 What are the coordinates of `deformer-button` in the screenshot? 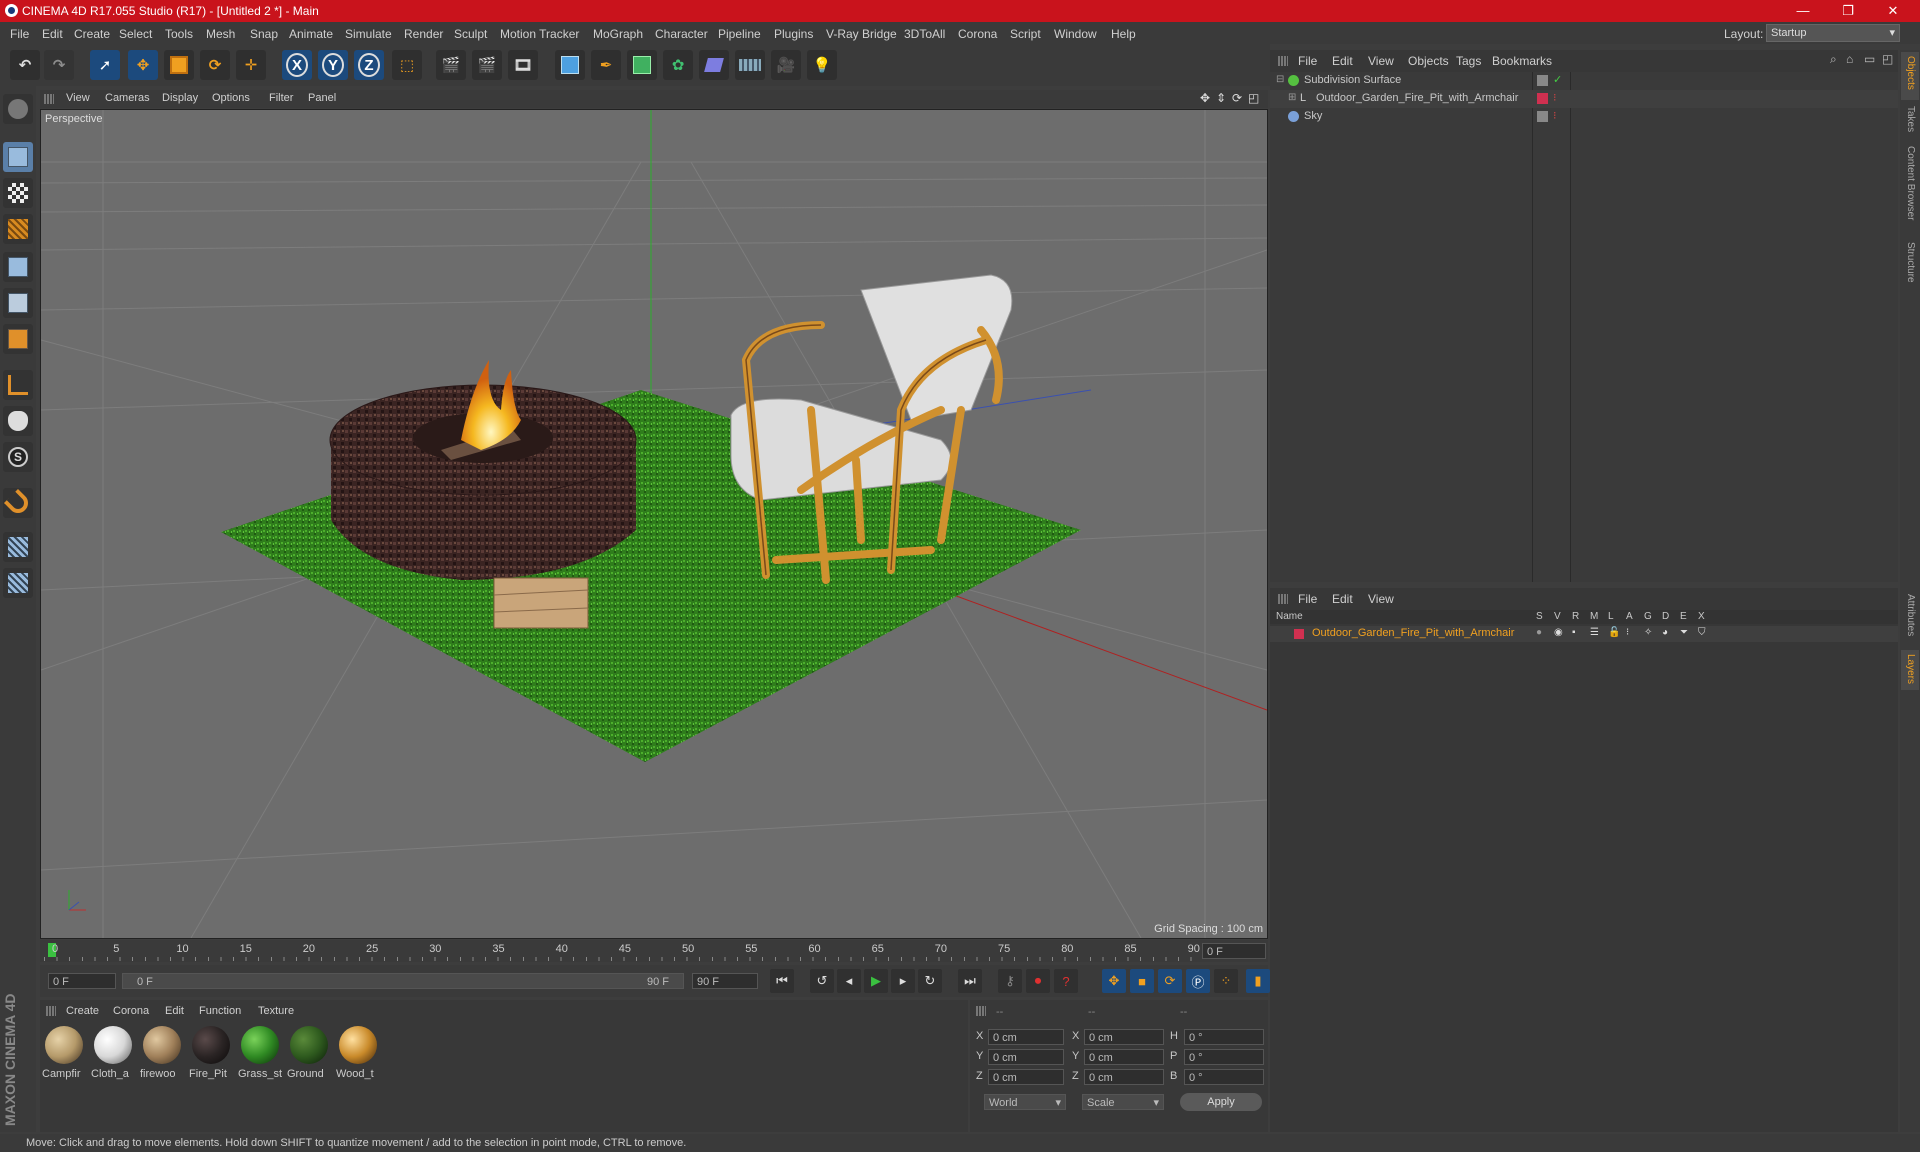 It's located at (714, 65).